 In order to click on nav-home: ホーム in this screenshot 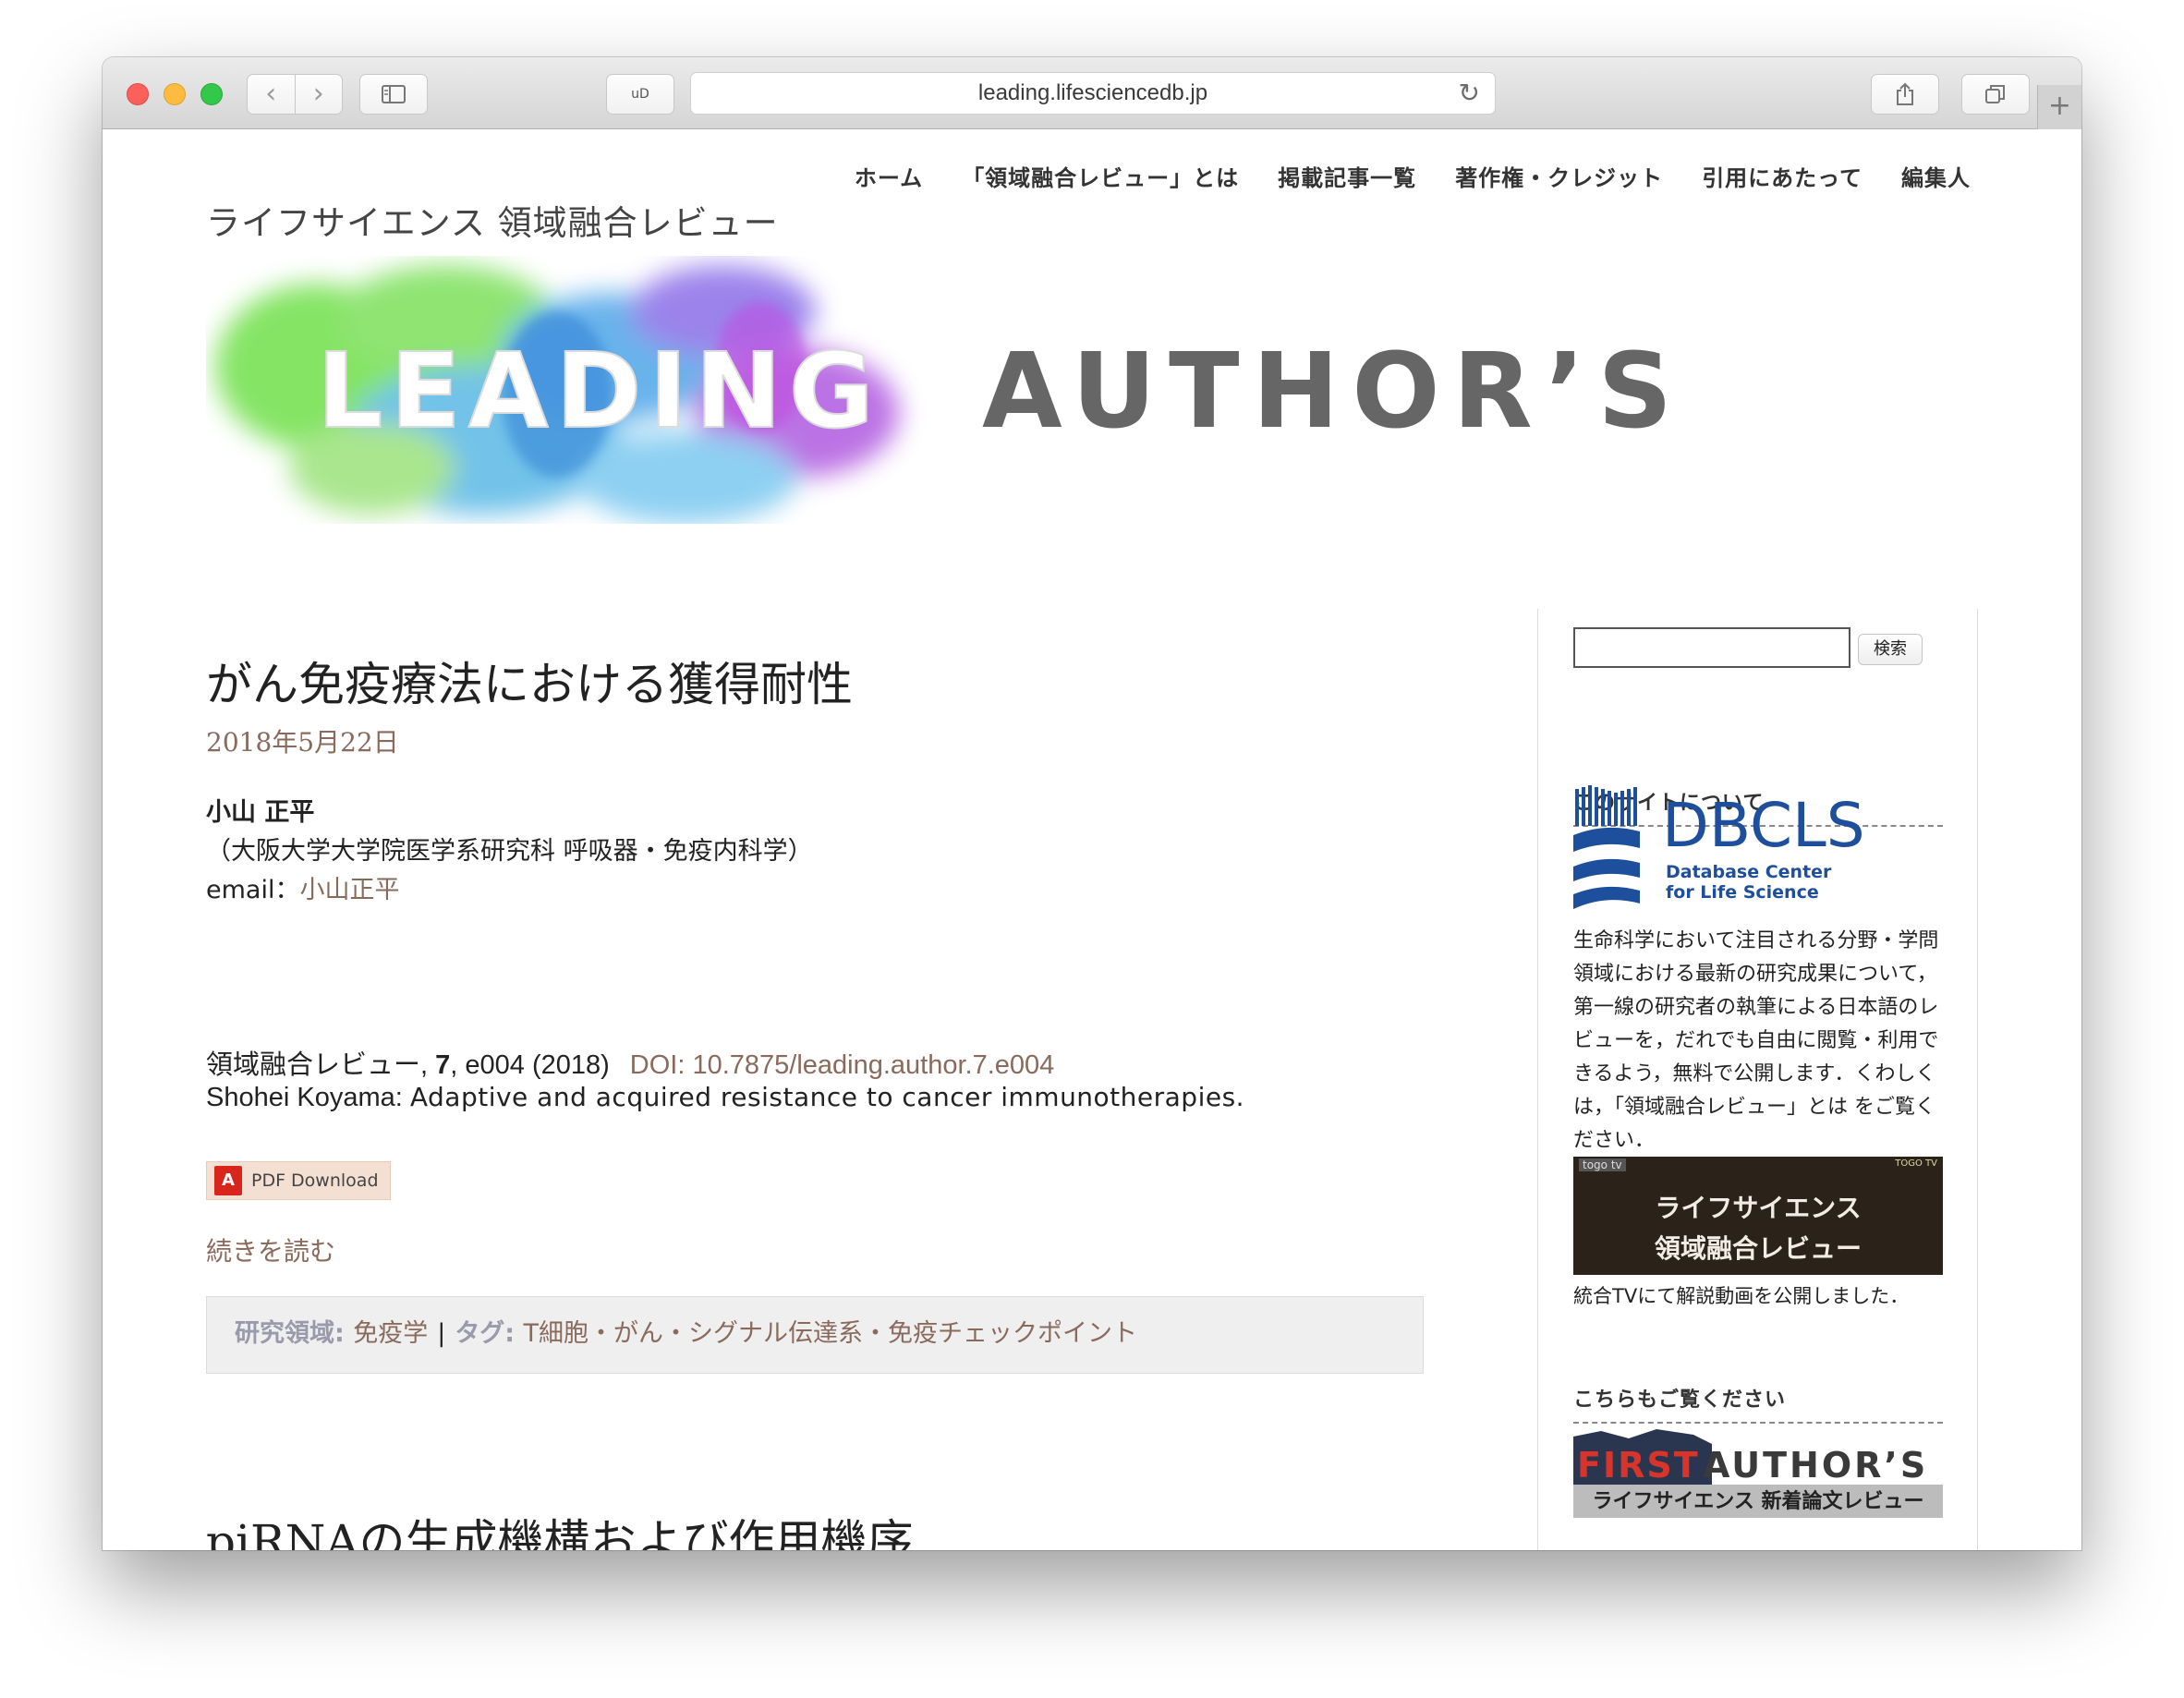, I will do `click(889, 176)`.